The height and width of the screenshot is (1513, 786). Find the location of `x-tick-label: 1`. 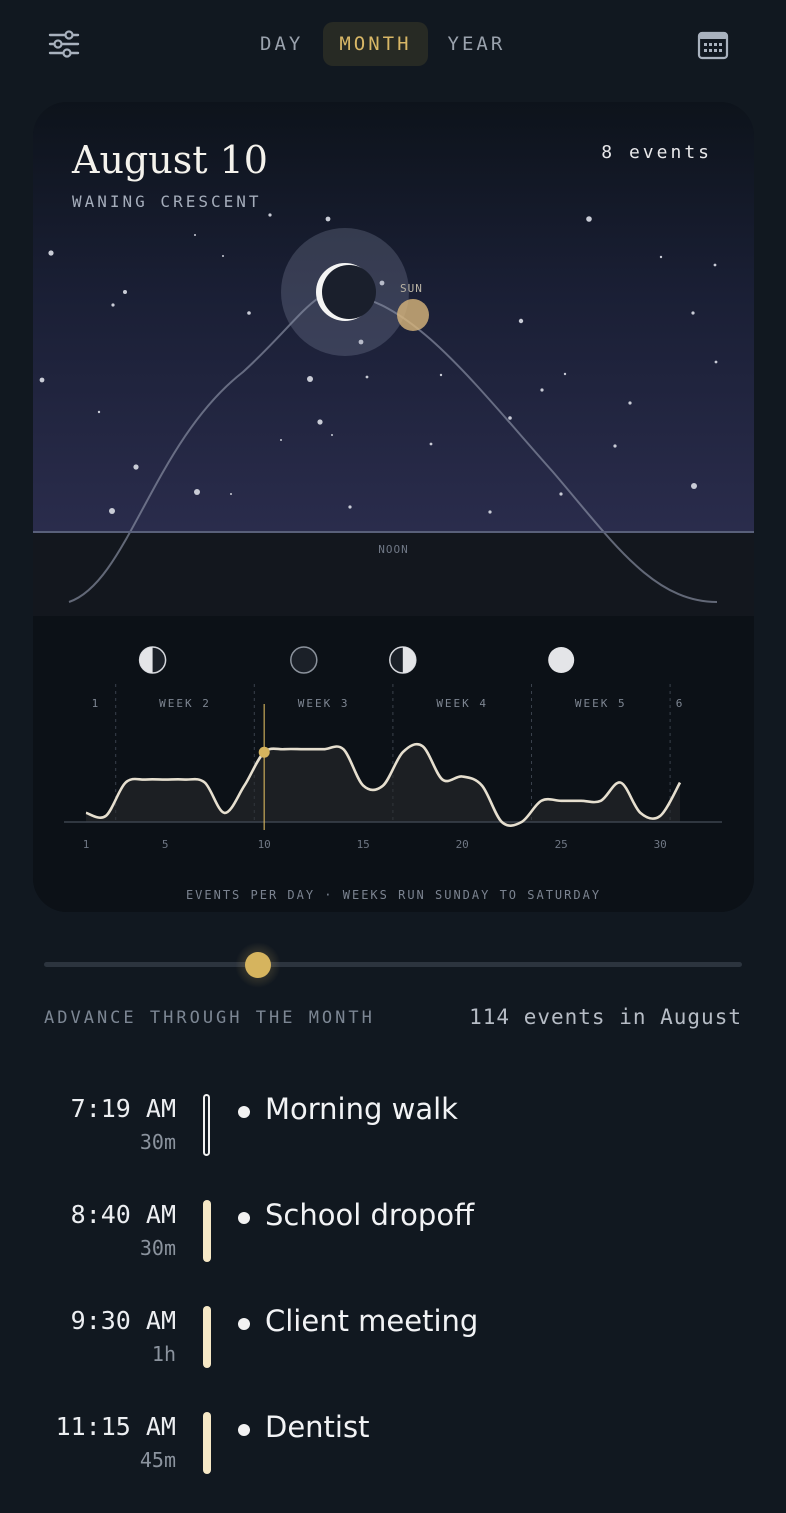

x-tick-label: 1 is located at coordinates (86, 844).